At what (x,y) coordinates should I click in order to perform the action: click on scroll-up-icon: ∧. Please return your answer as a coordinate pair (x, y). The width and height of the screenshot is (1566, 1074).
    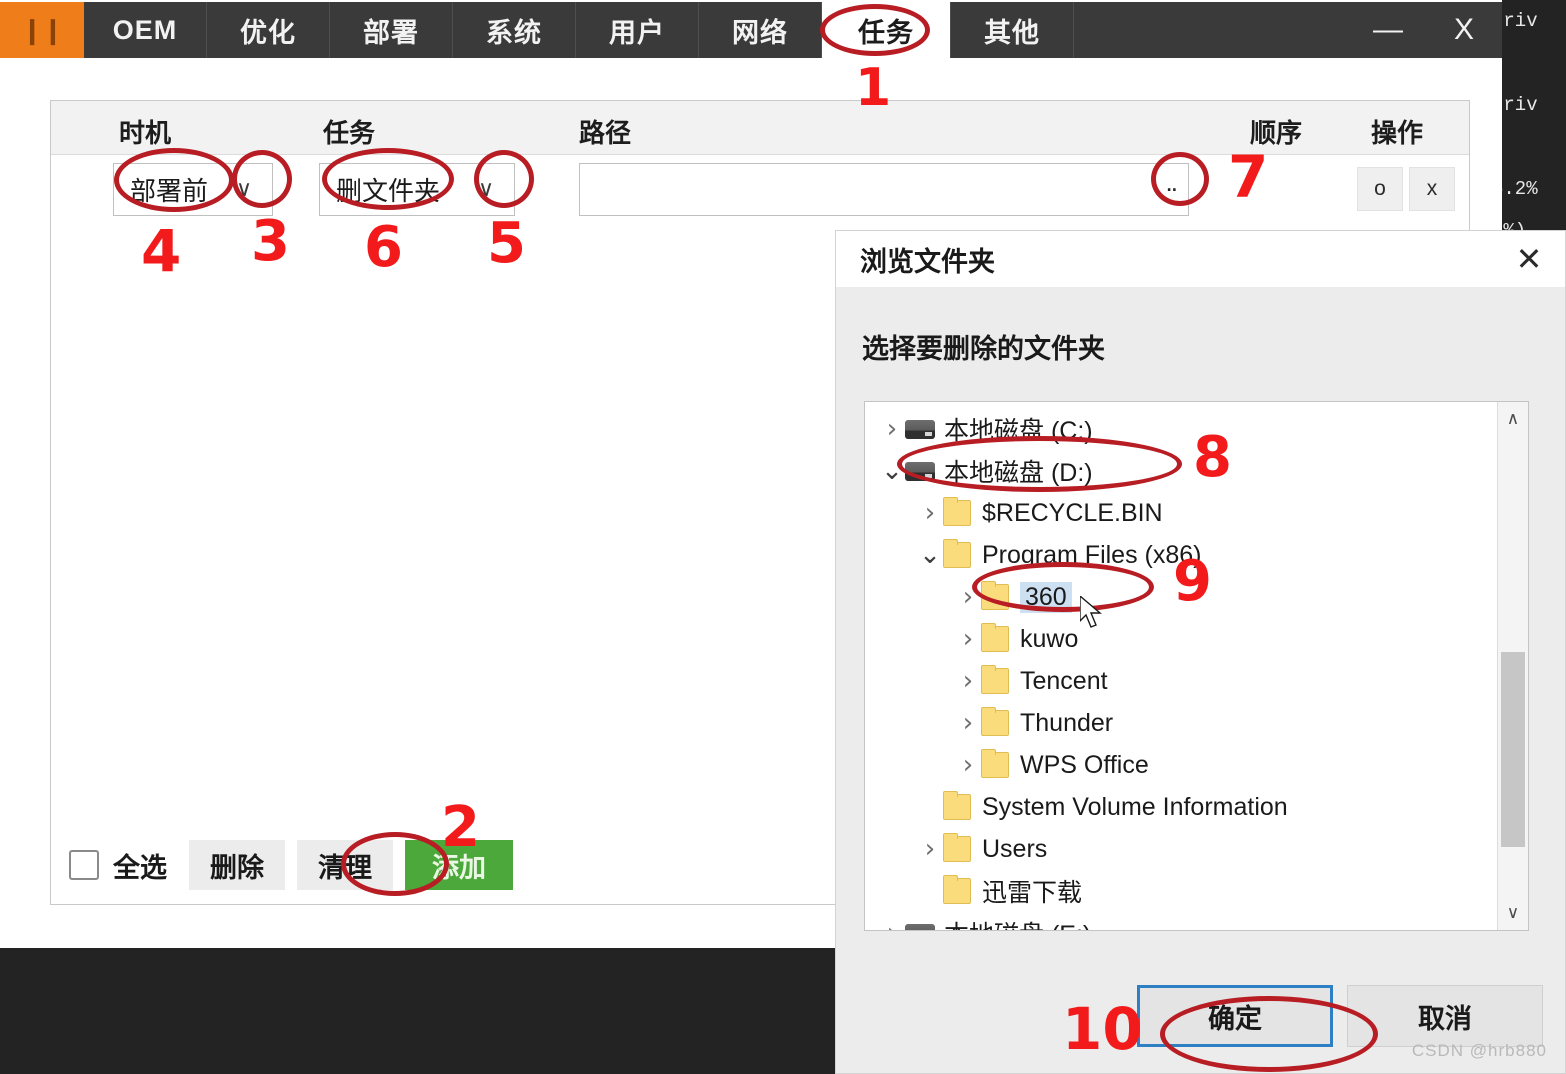
    Looking at the image, I should click on (1513, 419).